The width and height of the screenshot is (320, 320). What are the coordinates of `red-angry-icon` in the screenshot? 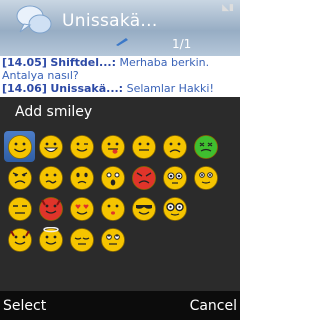 It's located at (143, 177).